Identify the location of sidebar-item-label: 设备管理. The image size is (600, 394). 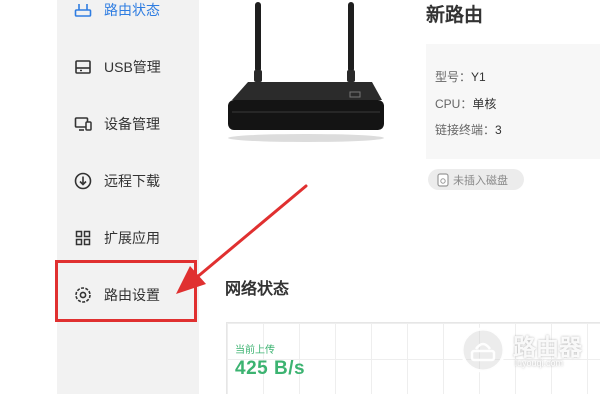
(132, 124).